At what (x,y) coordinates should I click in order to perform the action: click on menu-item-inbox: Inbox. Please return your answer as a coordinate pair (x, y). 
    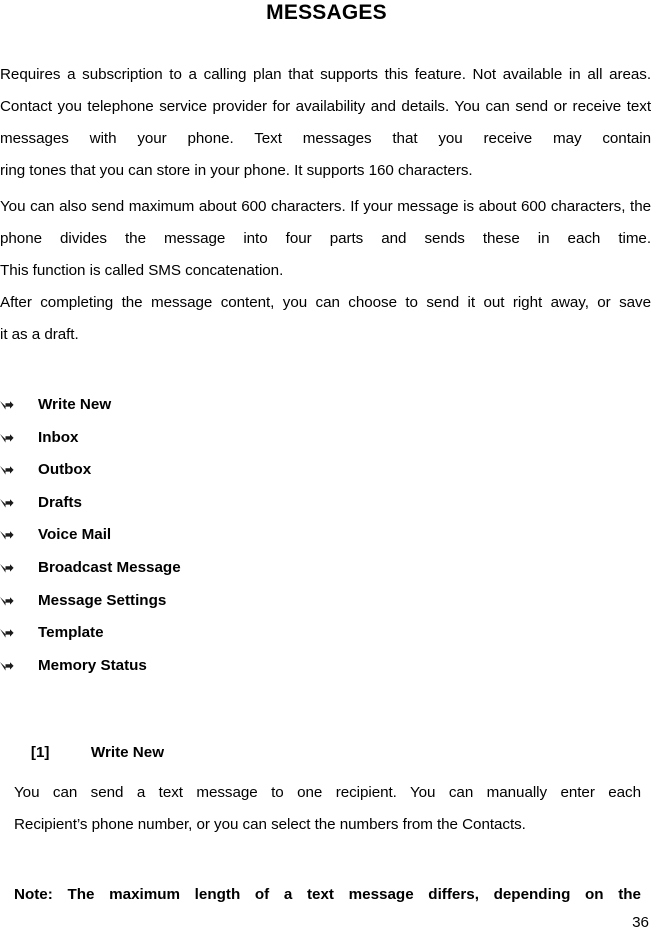
    Looking at the image, I should click on (240, 438).